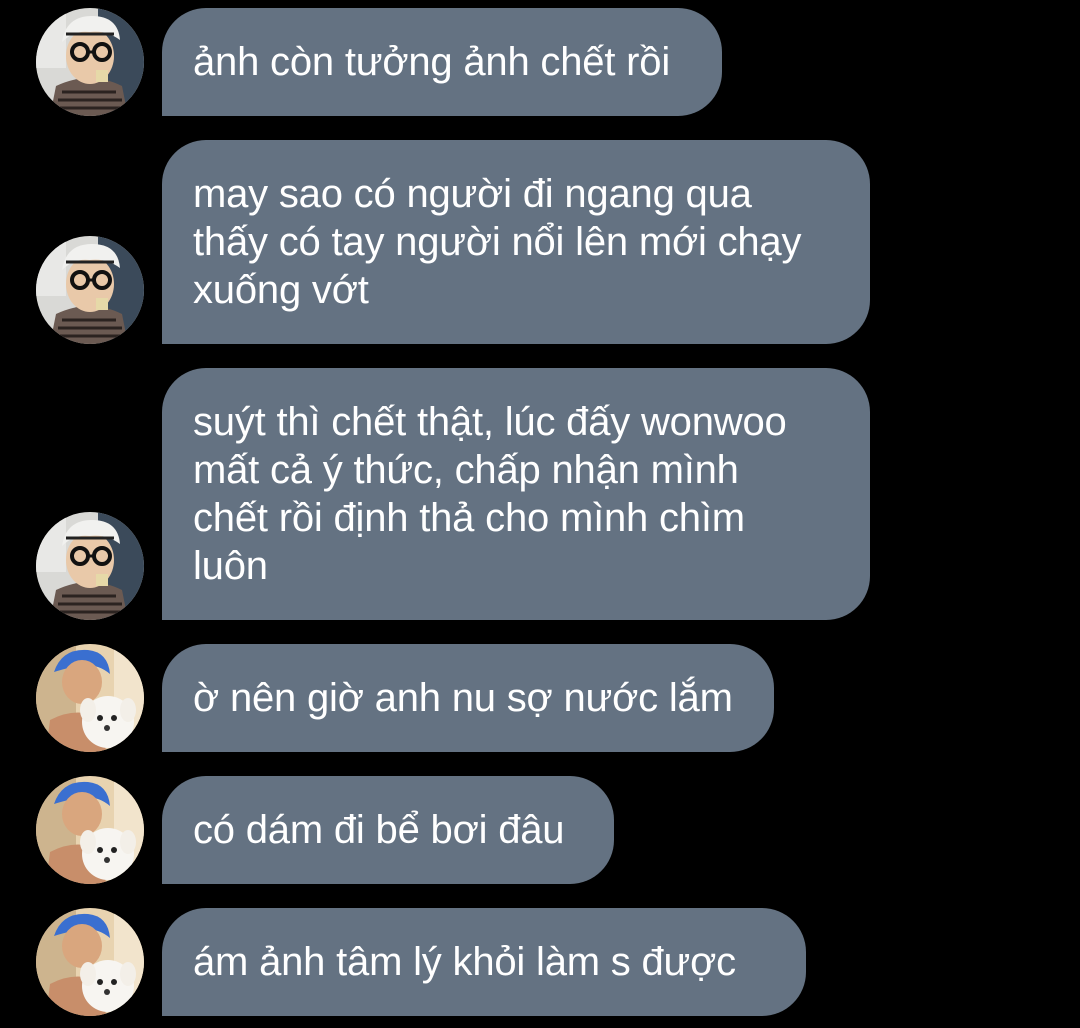  Describe the element at coordinates (388, 830) in the screenshot. I see `message-bubble: có dám đi bể bơi đâu` at that location.